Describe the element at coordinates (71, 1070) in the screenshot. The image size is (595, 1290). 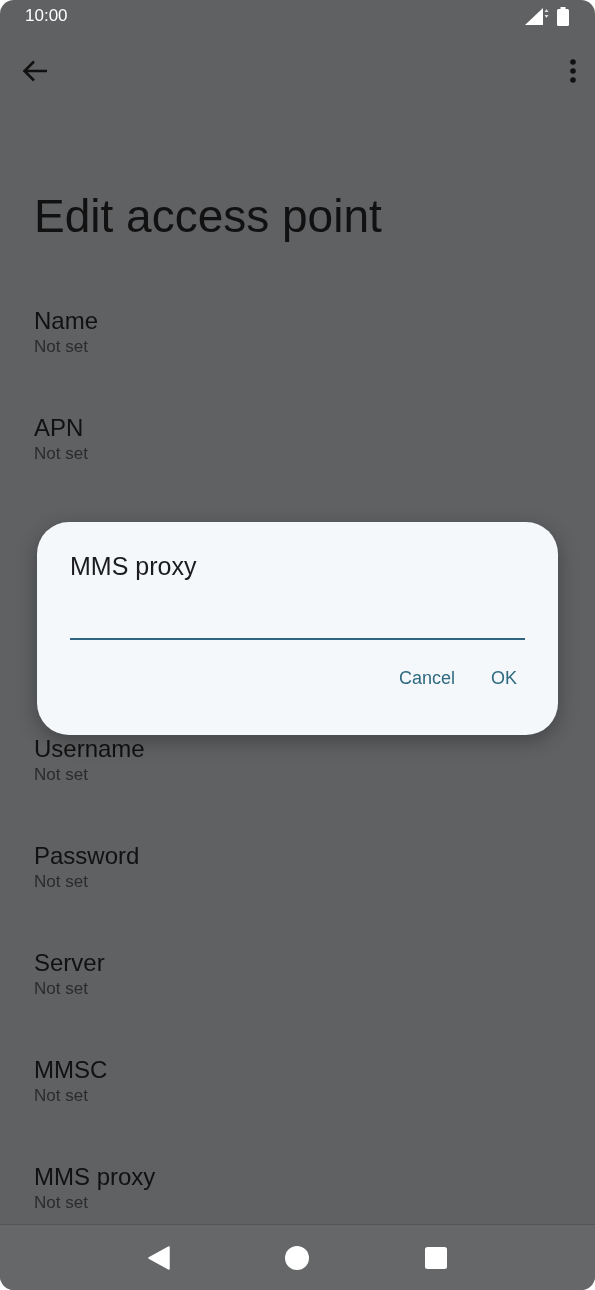
I see `setting-title: MMSC` at that location.